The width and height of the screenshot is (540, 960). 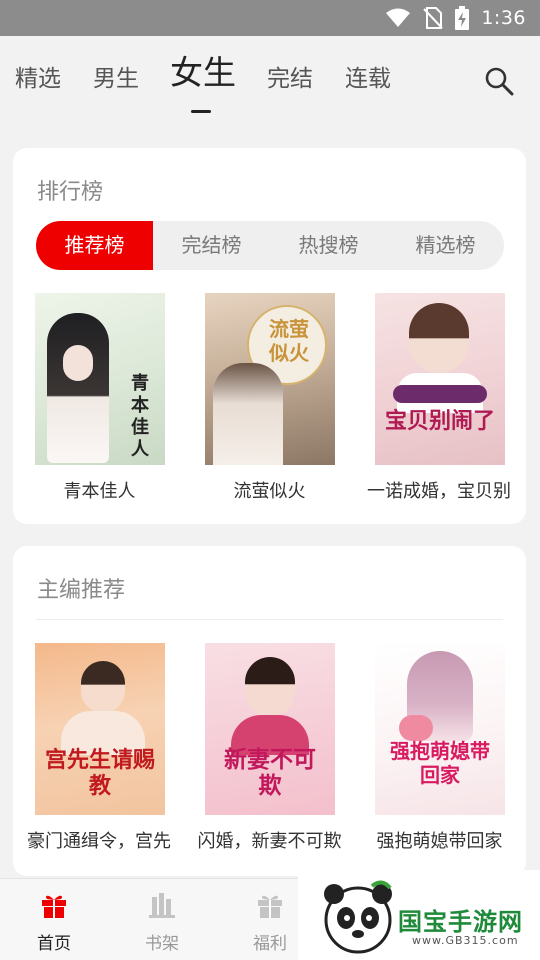 What do you see at coordinates (358, 917) in the screenshot?
I see `panda-logo-icon` at bounding box center [358, 917].